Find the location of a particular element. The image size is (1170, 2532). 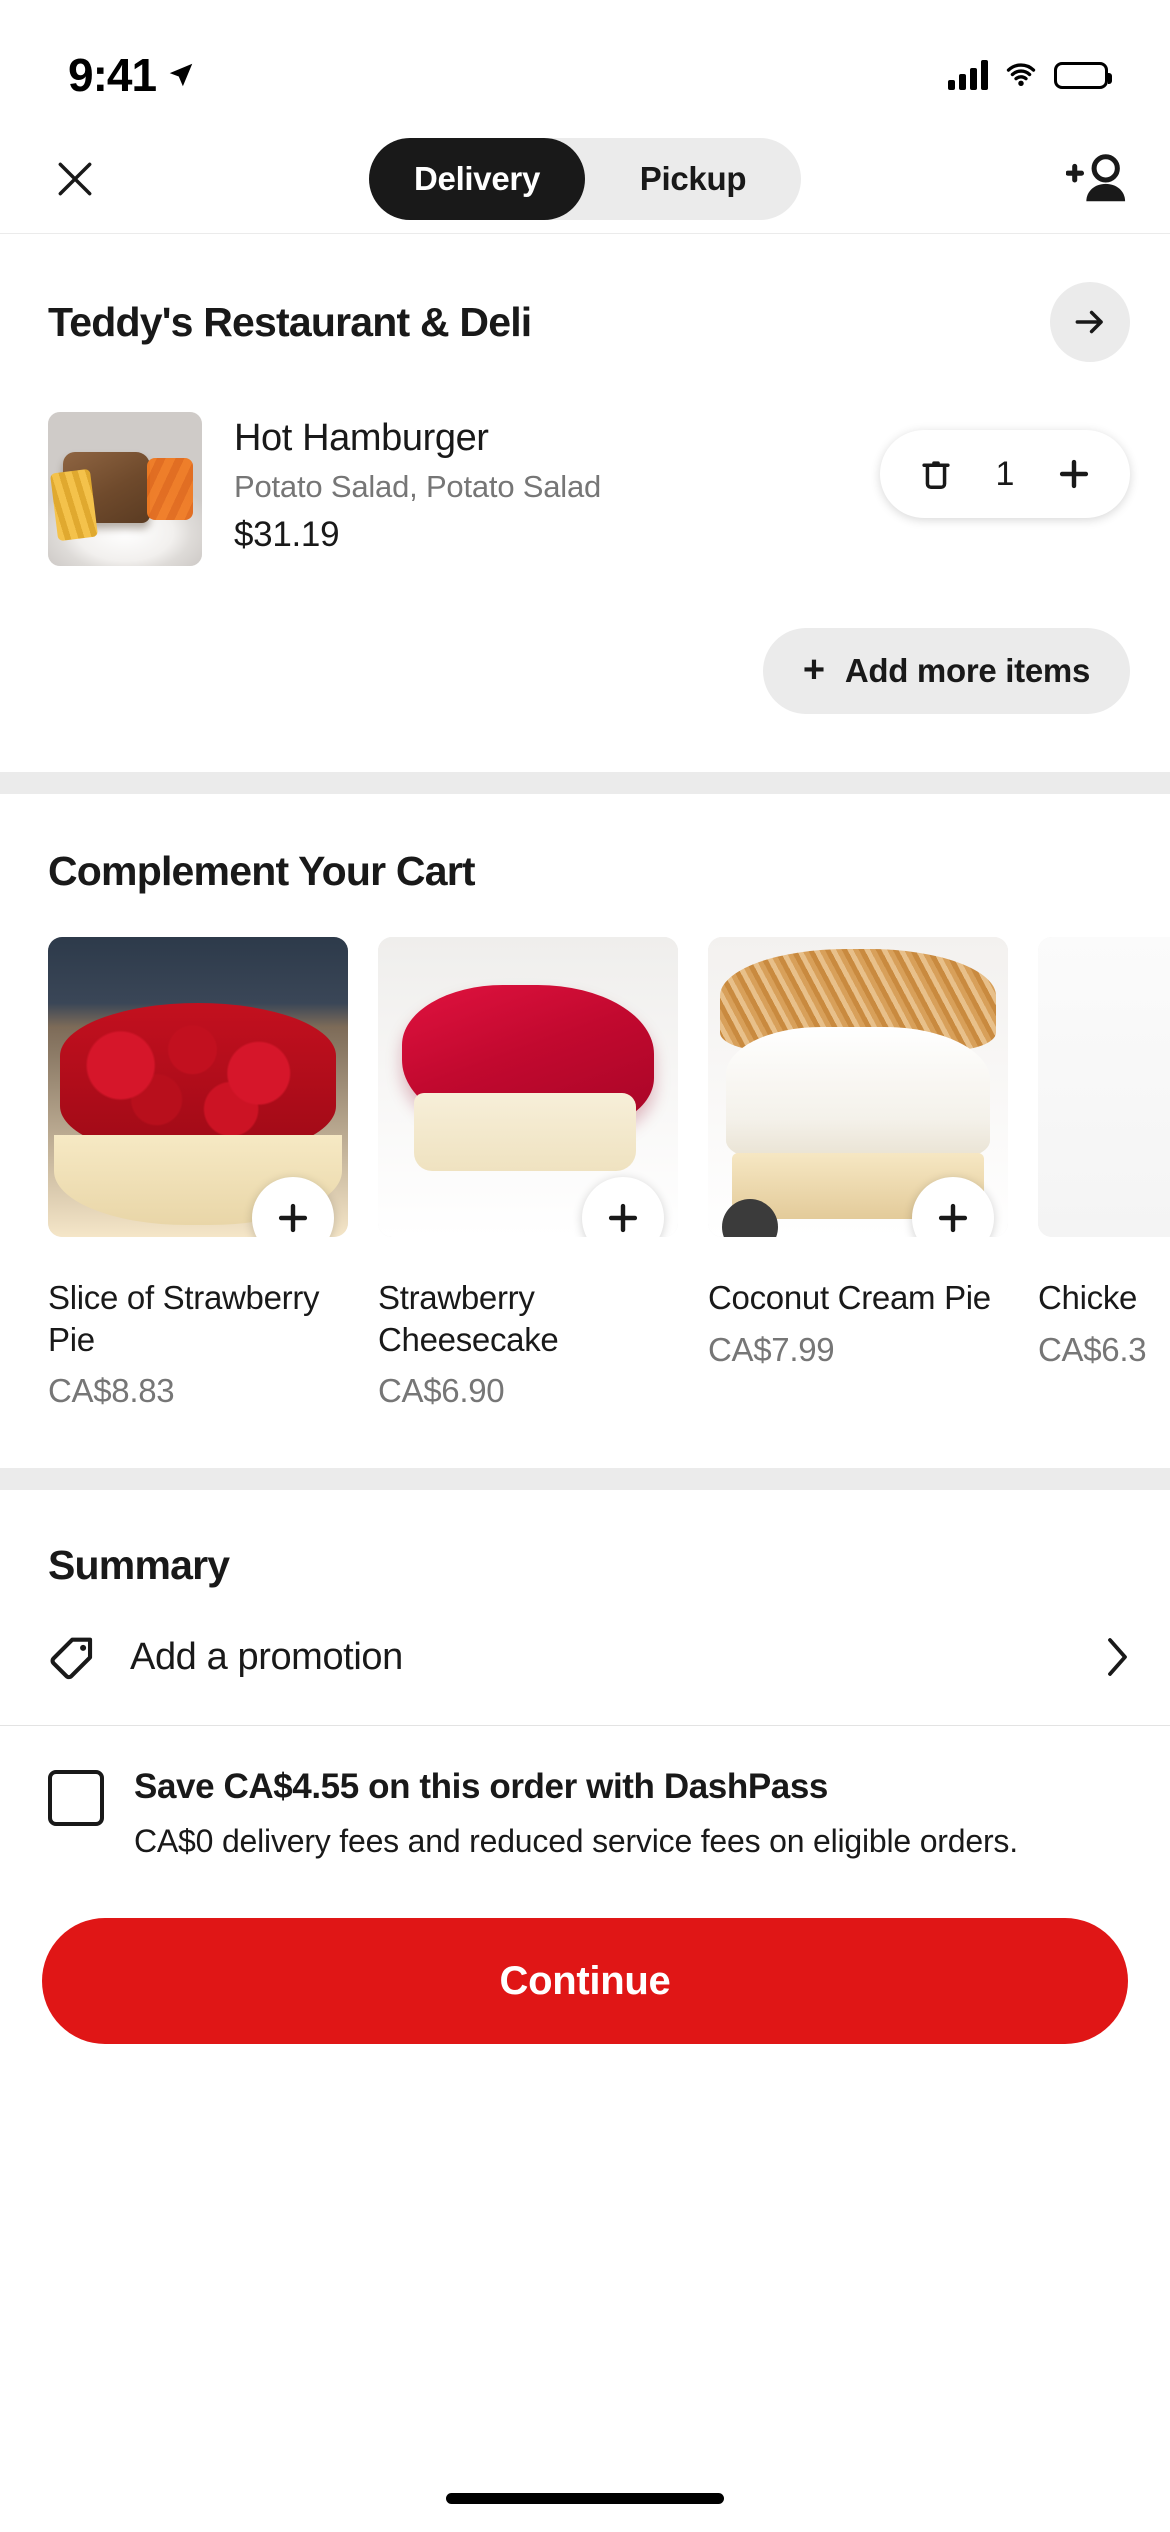

complement-card-price: CA$6.3 is located at coordinates (1092, 1349).